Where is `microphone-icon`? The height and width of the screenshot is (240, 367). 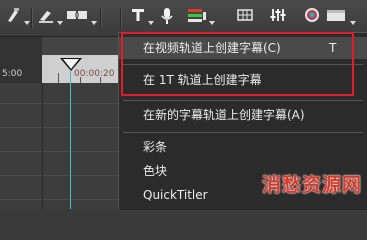
microphone-icon is located at coordinates (167, 17).